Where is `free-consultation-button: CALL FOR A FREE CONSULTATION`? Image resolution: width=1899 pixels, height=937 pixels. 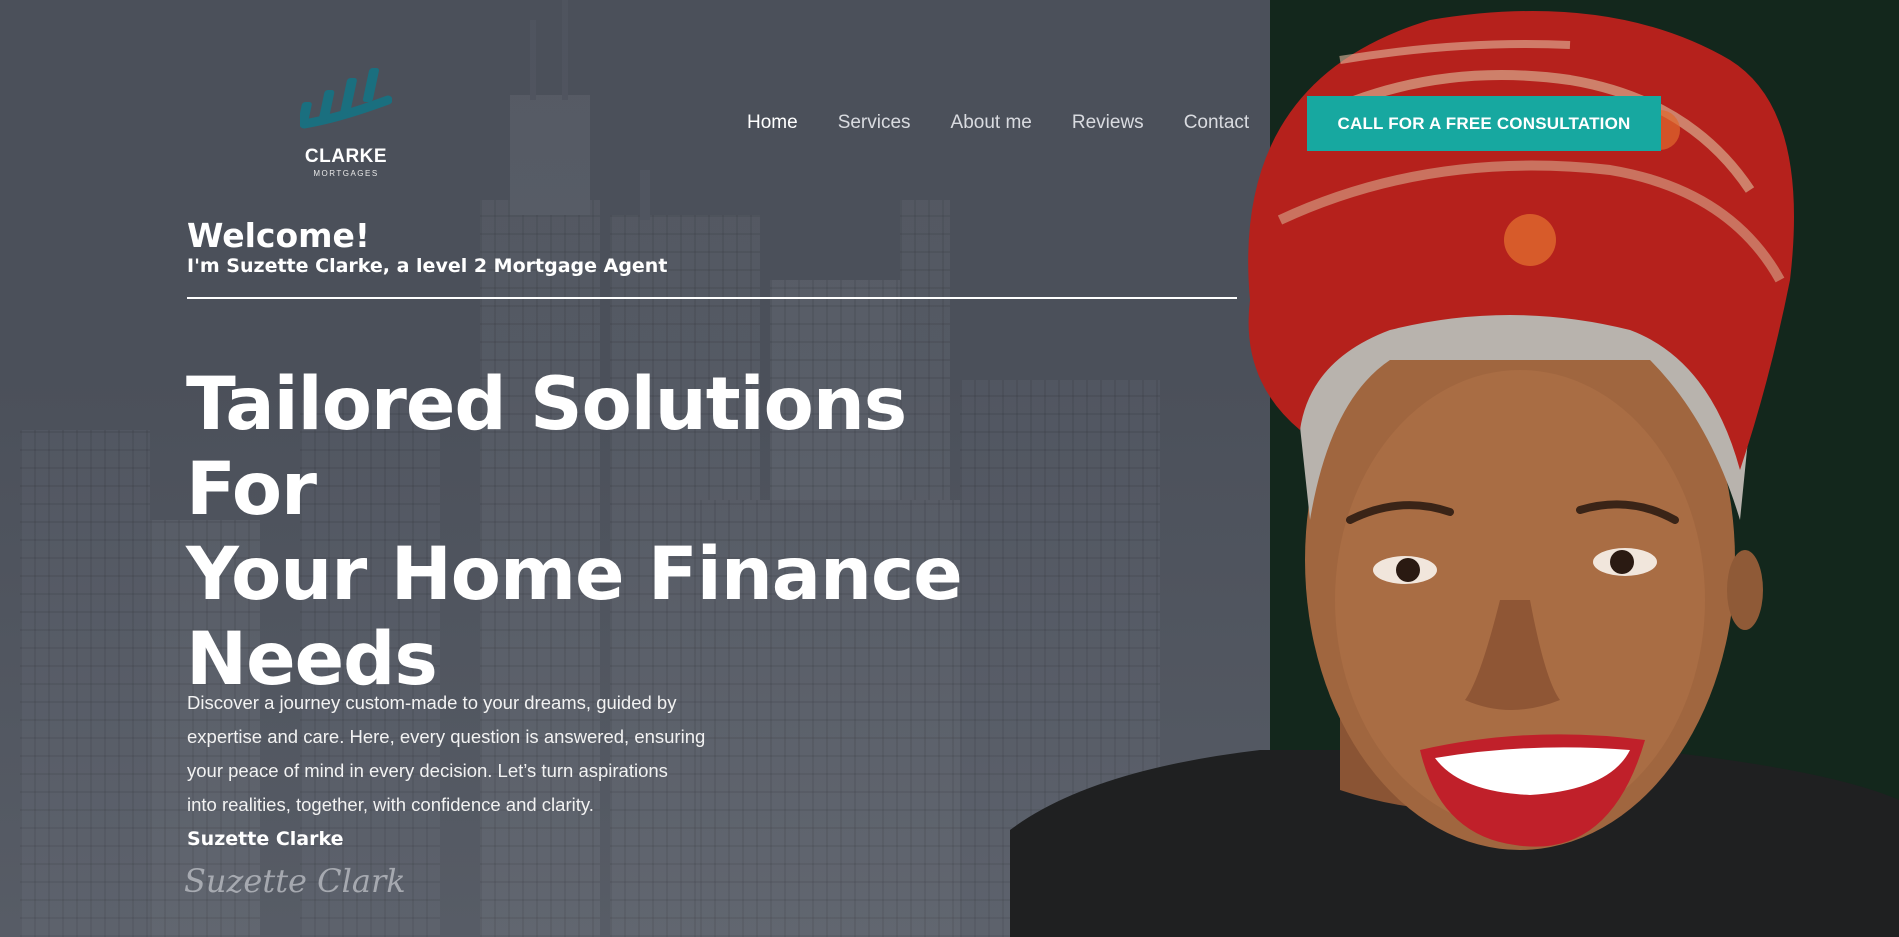
free-consultation-button: CALL FOR A FREE CONSULTATION is located at coordinates (1484, 123).